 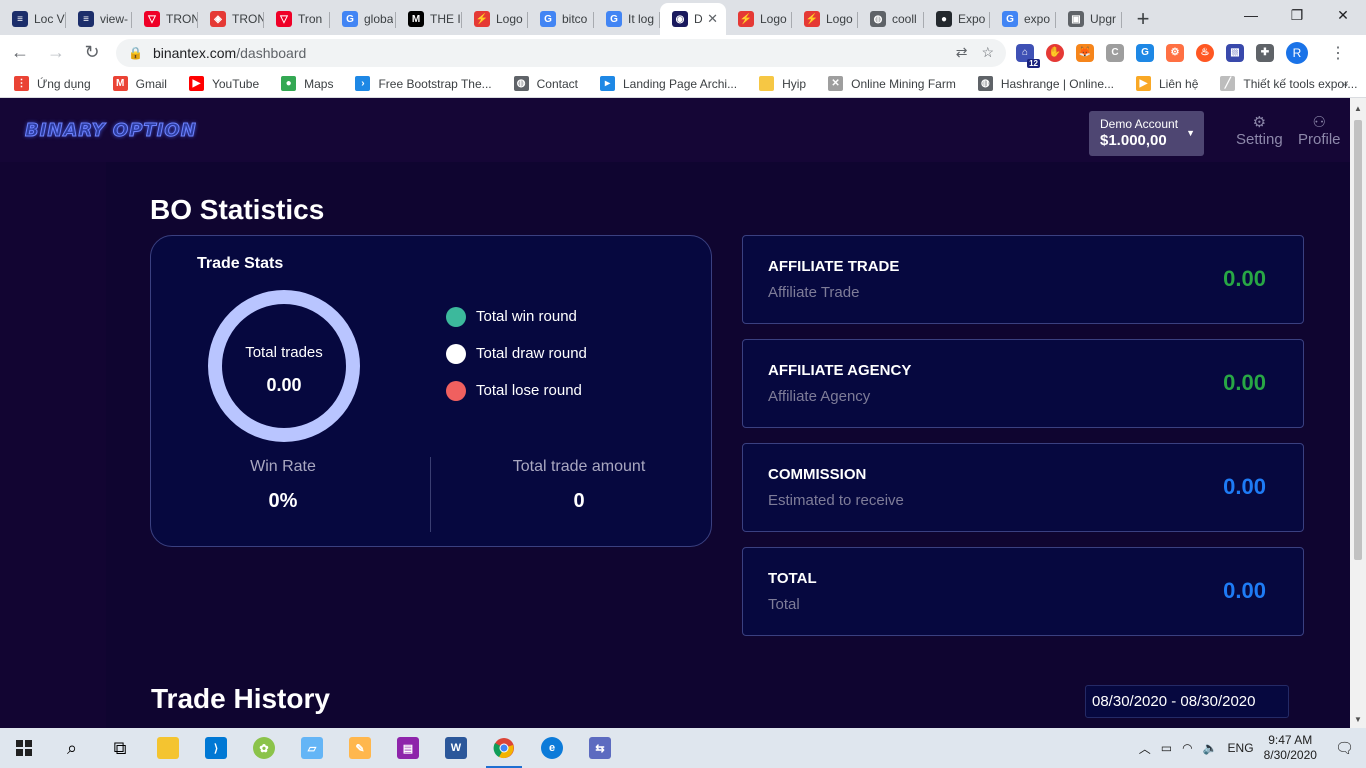 What do you see at coordinates (521, 83) in the screenshot?
I see `globe-icon: ◍` at bounding box center [521, 83].